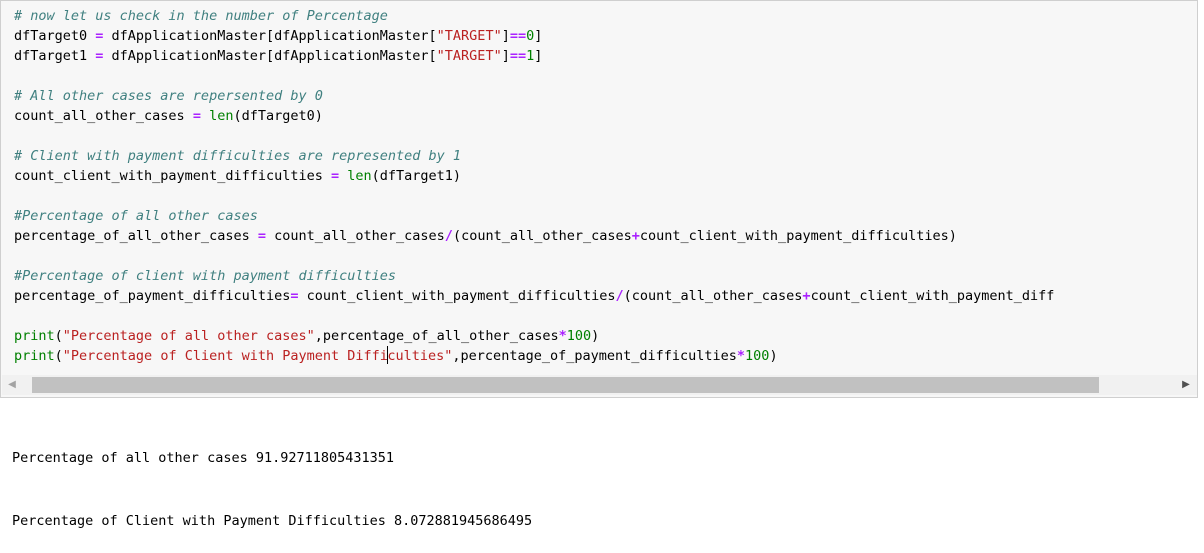 The image size is (1204, 553). What do you see at coordinates (534, 216) in the screenshot?
I see `code-line: #Percentage of all other cases` at bounding box center [534, 216].